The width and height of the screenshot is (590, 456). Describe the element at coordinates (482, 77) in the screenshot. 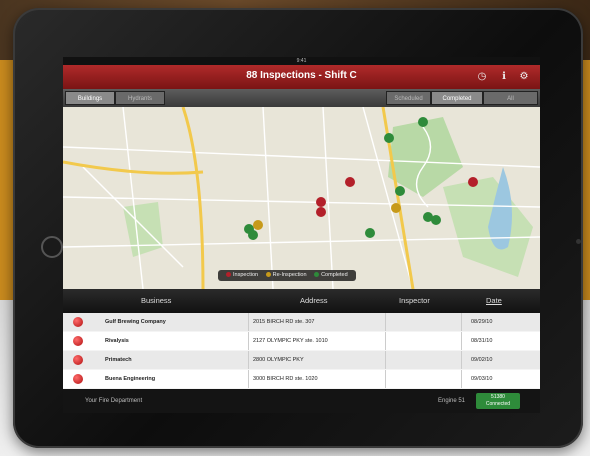

I see `clock-icon: ◷` at that location.